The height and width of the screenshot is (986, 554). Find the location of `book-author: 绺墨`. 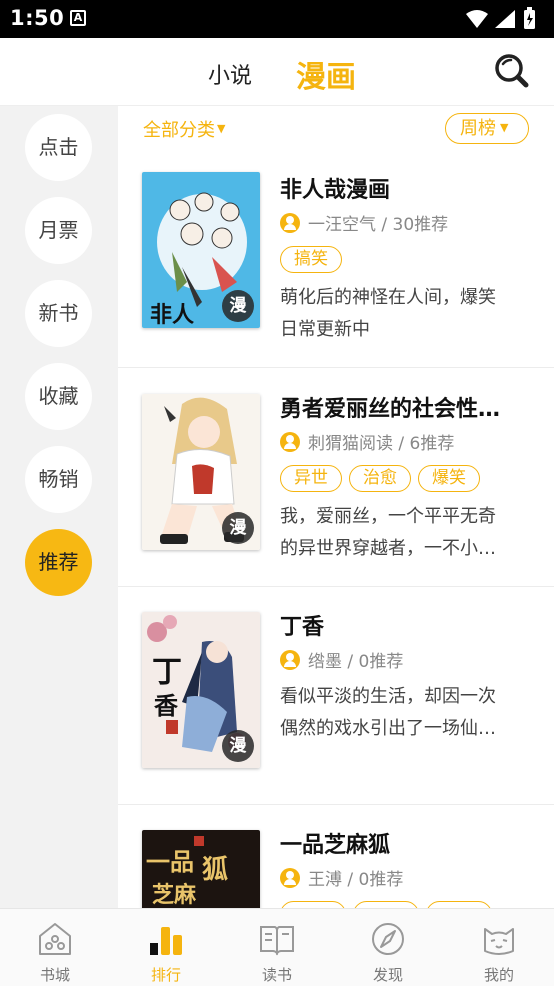

book-author: 绺墨 is located at coordinates (325, 662).